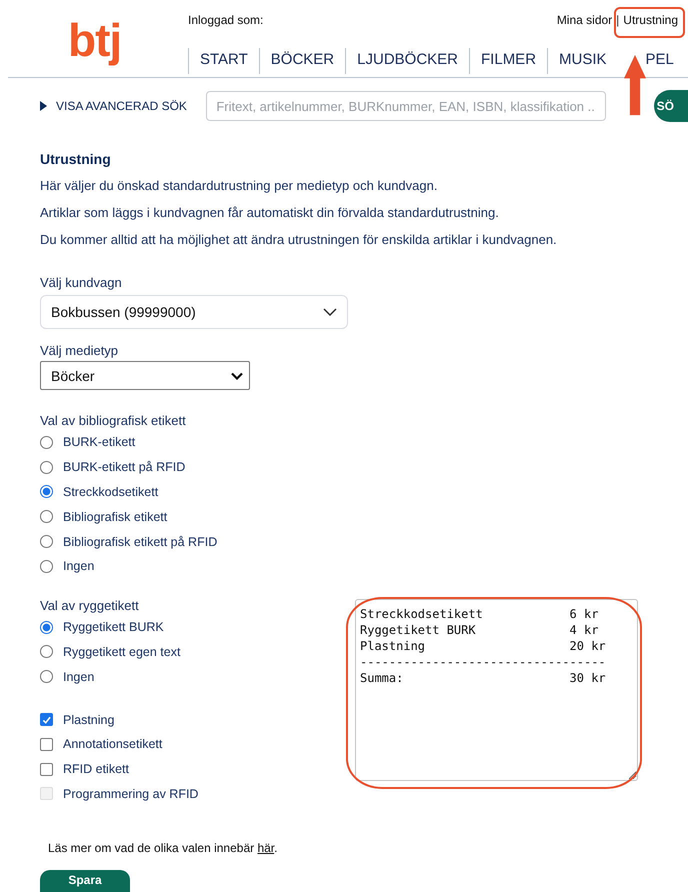 The height and width of the screenshot is (892, 688). Describe the element at coordinates (124, 467) in the screenshot. I see `option-label: BURK-etikett på RFID` at that location.